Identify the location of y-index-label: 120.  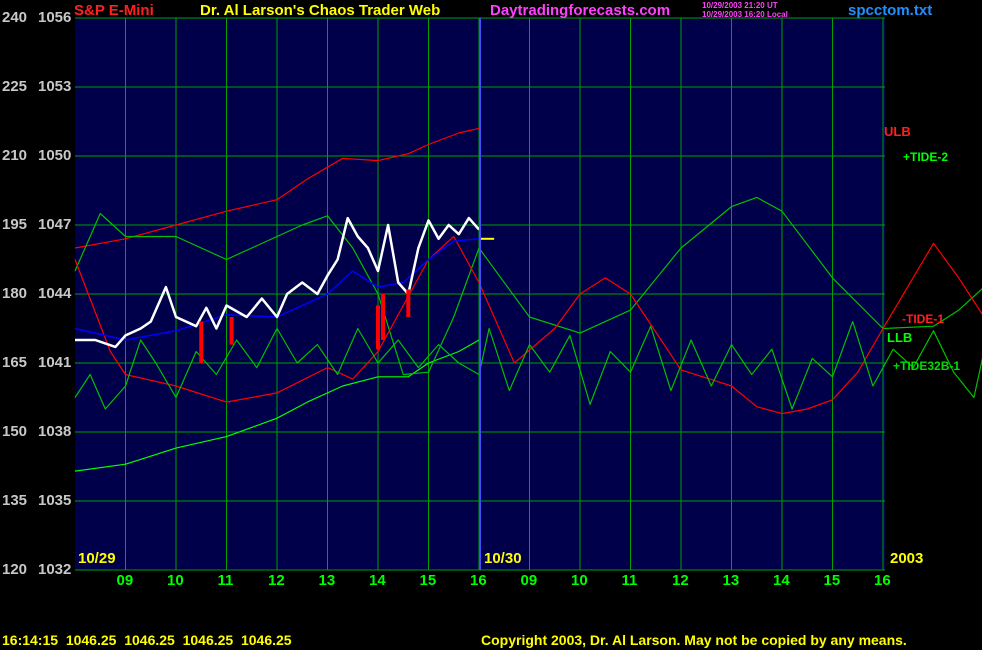
(15, 569).